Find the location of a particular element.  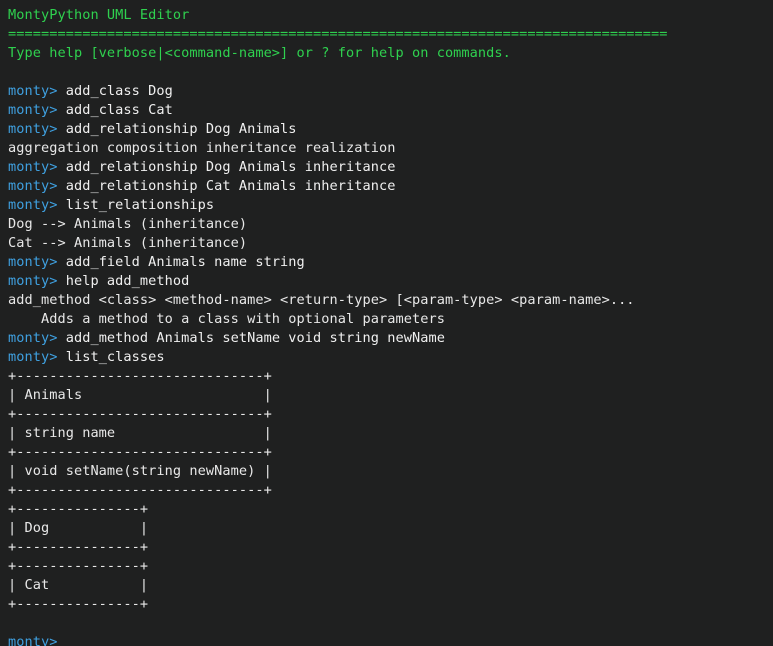

terminal-command-line: monty> add_class Cat is located at coordinates (390, 110).